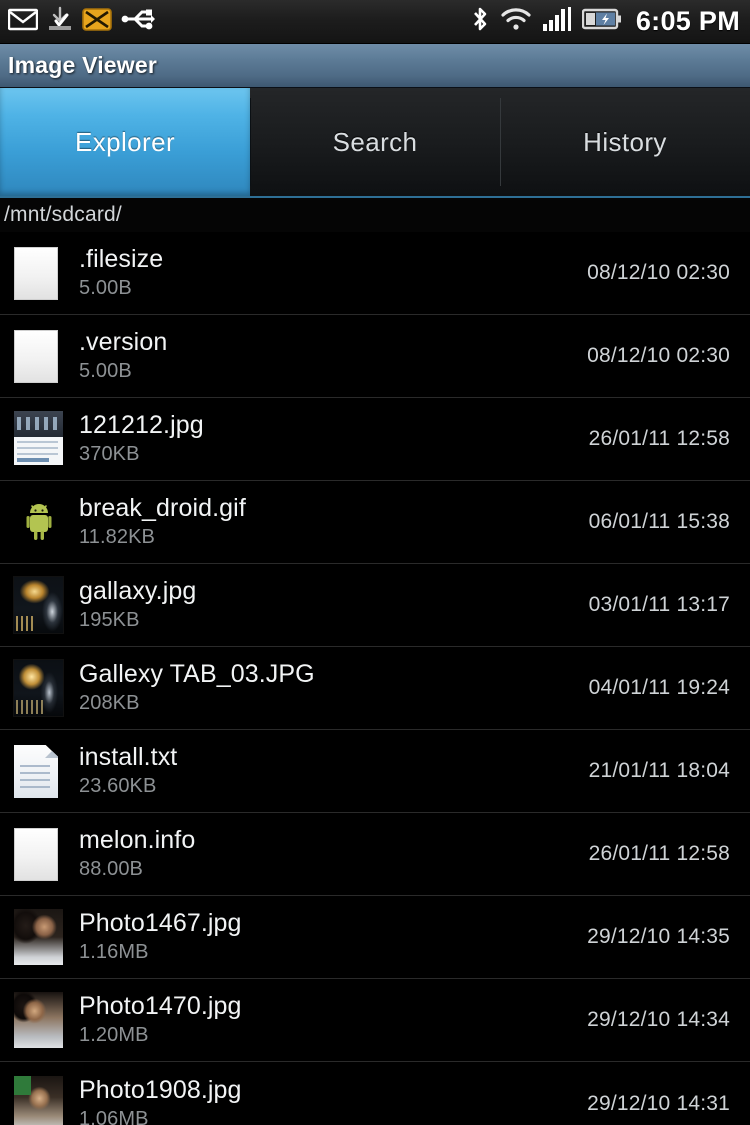 The width and height of the screenshot is (750, 1125). I want to click on tab-search-label: Search, so click(375, 141).